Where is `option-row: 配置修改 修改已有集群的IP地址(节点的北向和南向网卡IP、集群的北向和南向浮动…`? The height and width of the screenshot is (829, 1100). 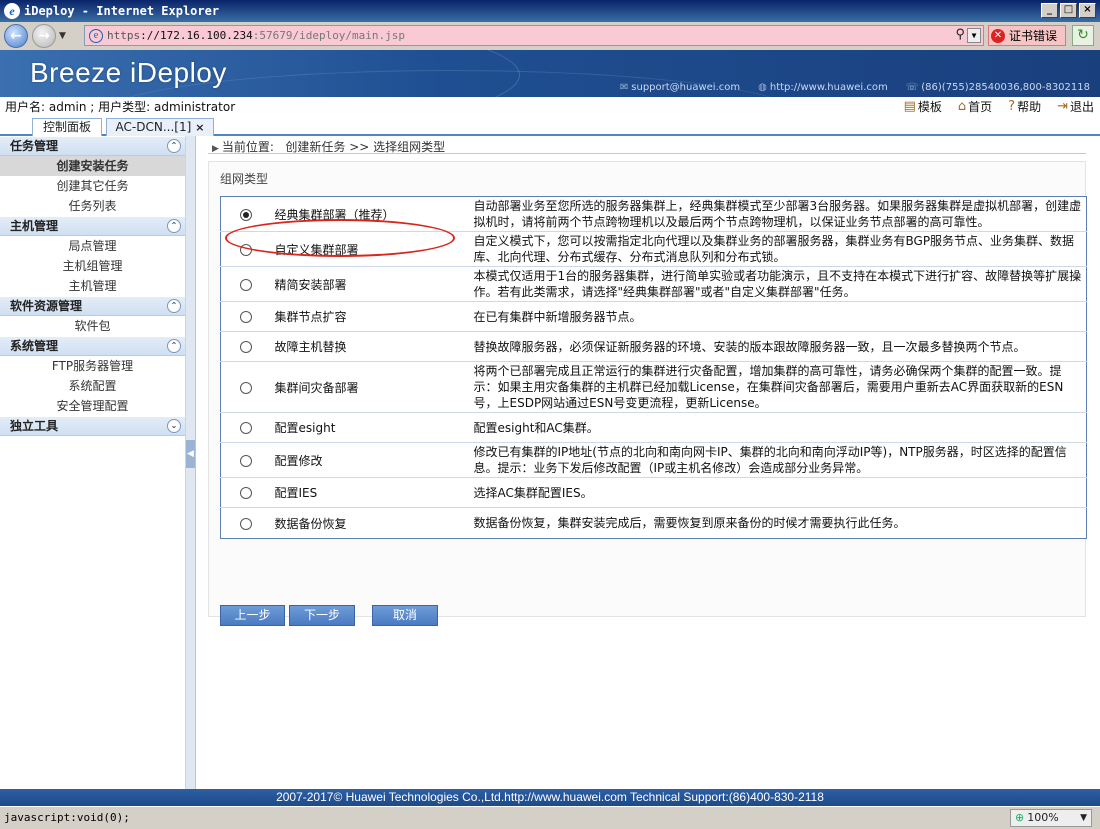 option-row: 配置修改 修改已有集群的IP地址(节点的北向和南向网卡IP、集群的北向和南向浮动… is located at coordinates (653, 460).